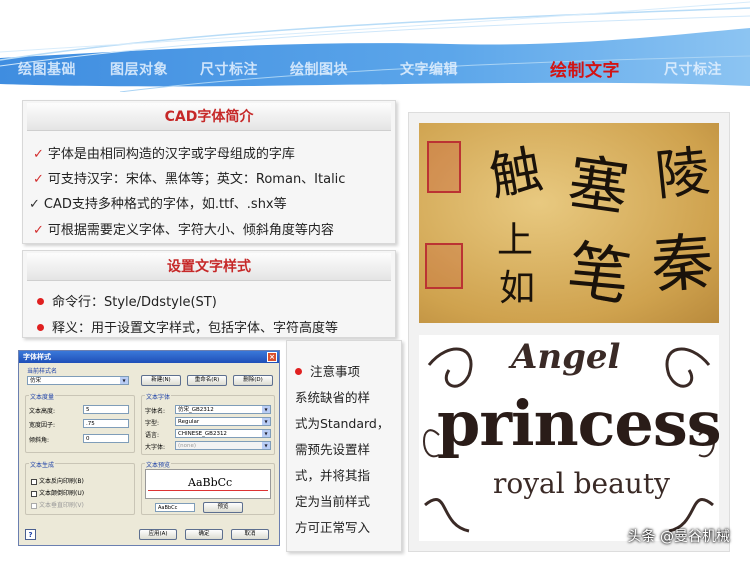 The width and height of the screenshot is (750, 562). Describe the element at coordinates (375, 69) in the screenshot. I see `section-nav: 绘图基础 图层对象 尺寸标注 绘制图块 文字编辑 绘制文字 尺寸标注` at that location.